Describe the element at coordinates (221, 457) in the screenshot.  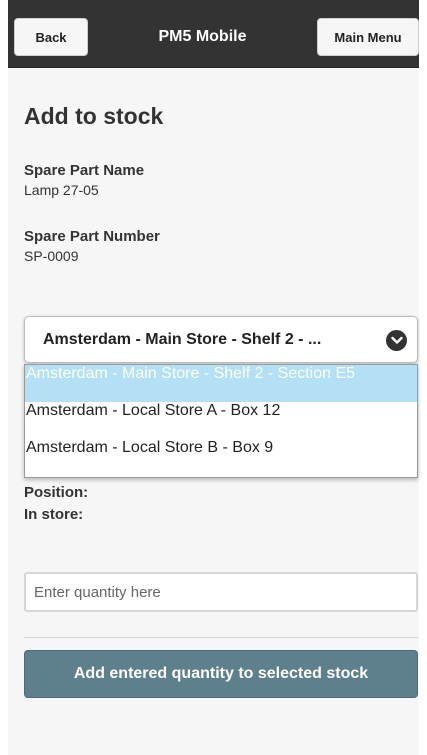
I see `location-option: Amsterdam - Local Store B - Box 9` at that location.